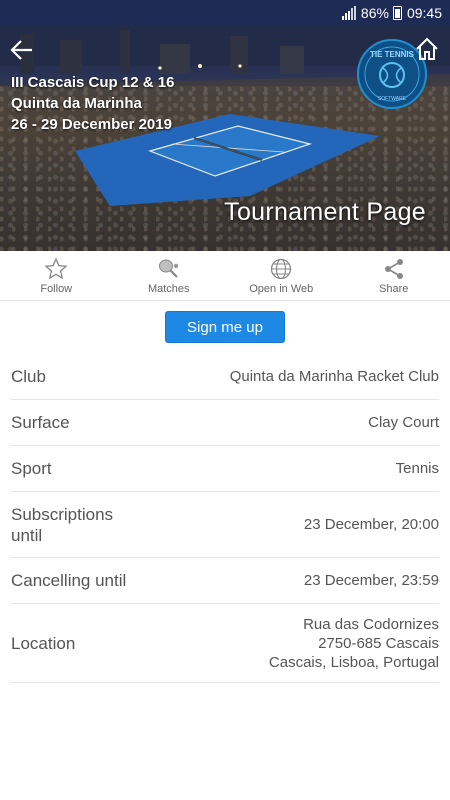  Describe the element at coordinates (371, 524) in the screenshot. I see `subscriptions-value: 23 December, 20:00` at that location.